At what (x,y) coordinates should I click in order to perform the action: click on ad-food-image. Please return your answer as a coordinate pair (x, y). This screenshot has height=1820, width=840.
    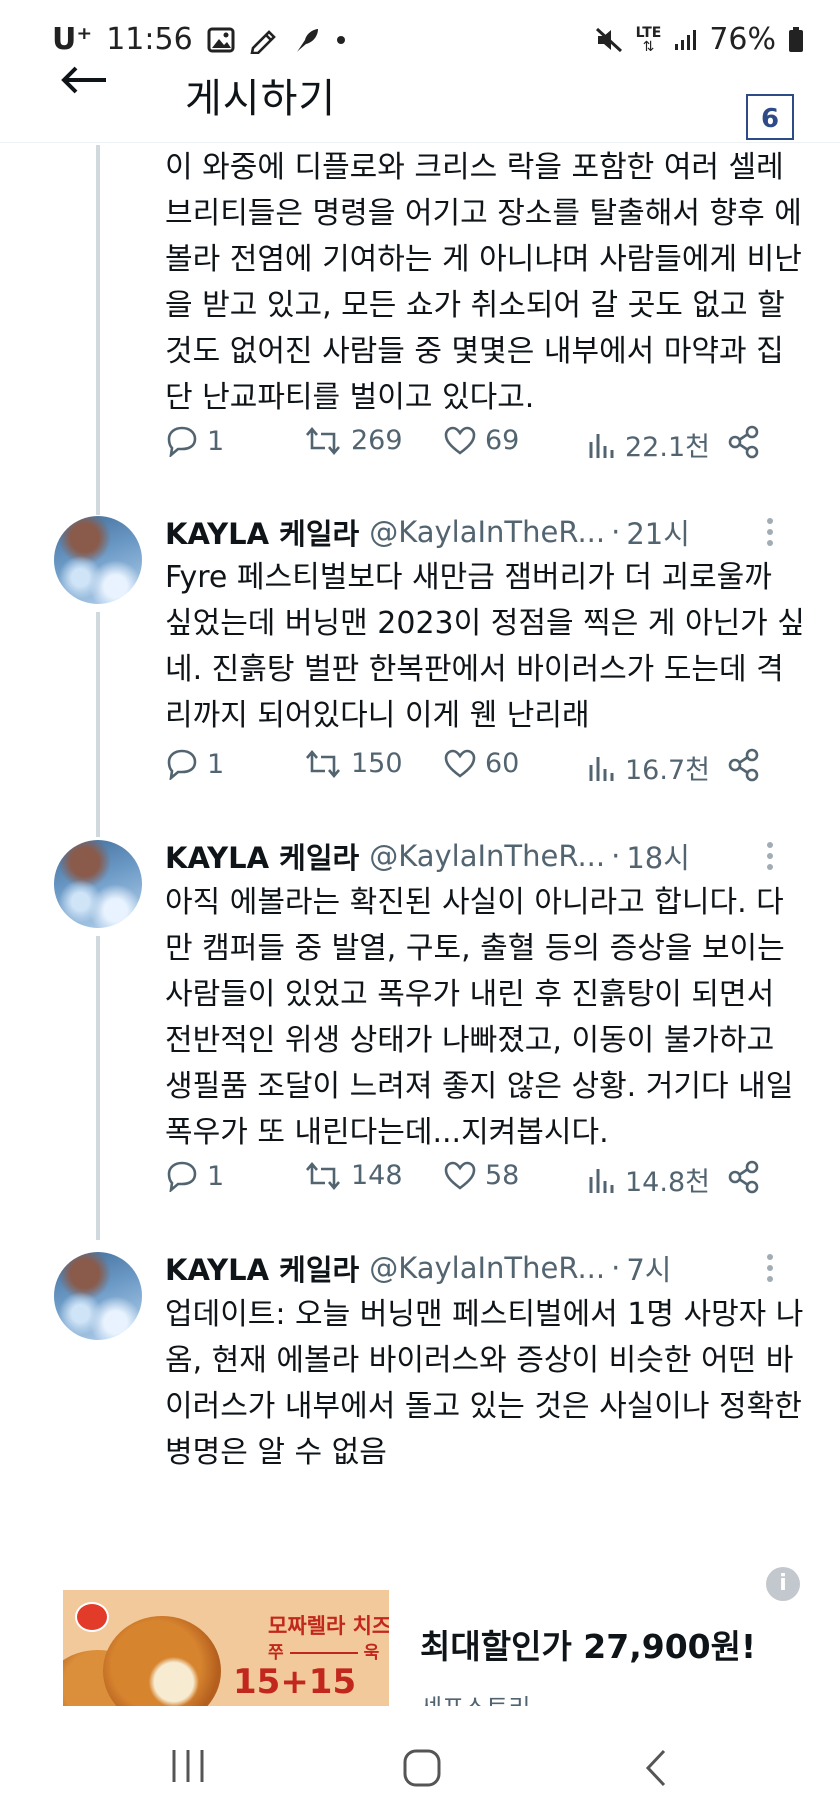
    Looking at the image, I should click on (162, 1661).